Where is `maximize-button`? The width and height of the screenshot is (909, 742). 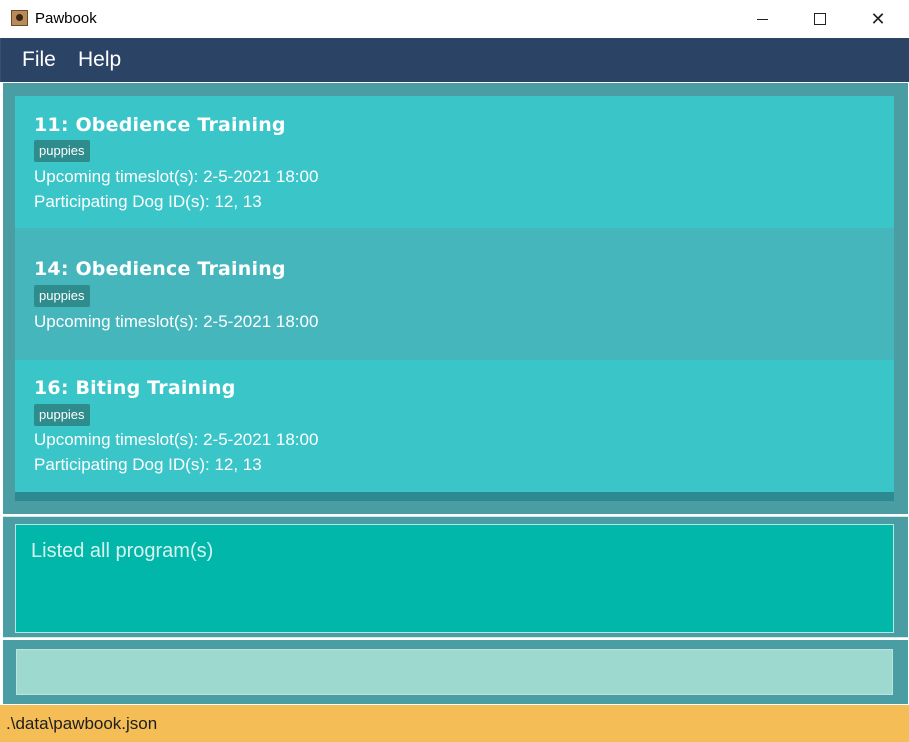
maximize-button is located at coordinates (820, 19).